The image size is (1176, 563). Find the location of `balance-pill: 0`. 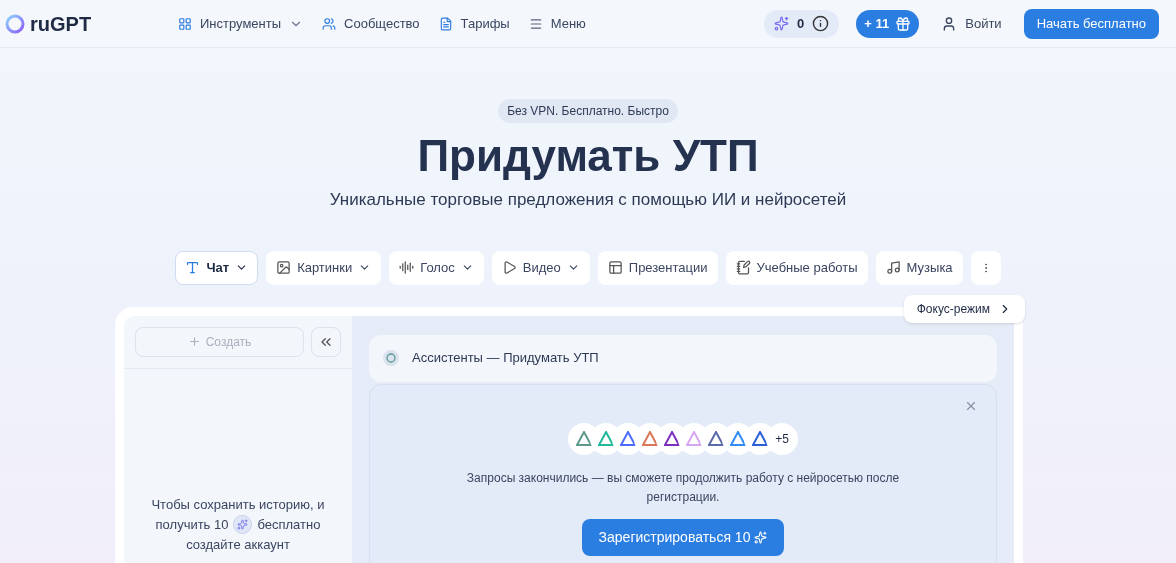

balance-pill: 0 is located at coordinates (802, 23).